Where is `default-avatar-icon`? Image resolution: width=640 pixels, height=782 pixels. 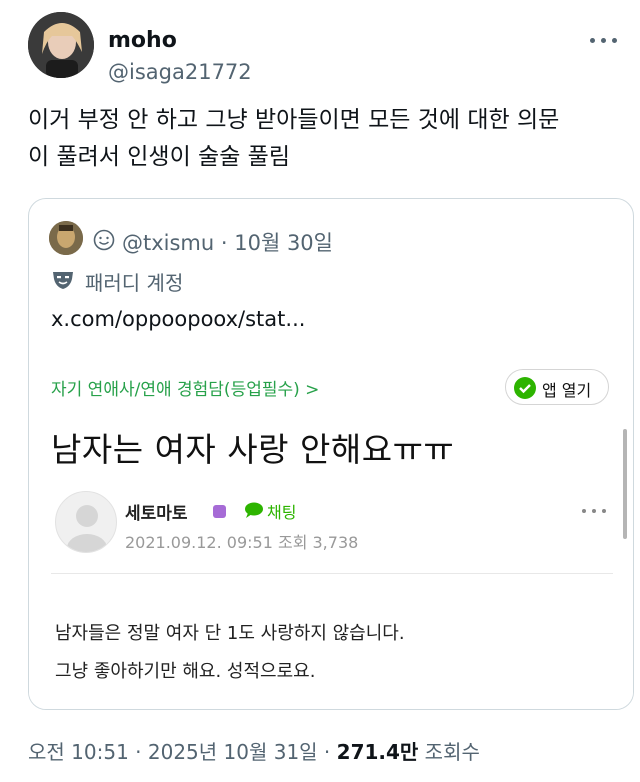 default-avatar-icon is located at coordinates (86, 522).